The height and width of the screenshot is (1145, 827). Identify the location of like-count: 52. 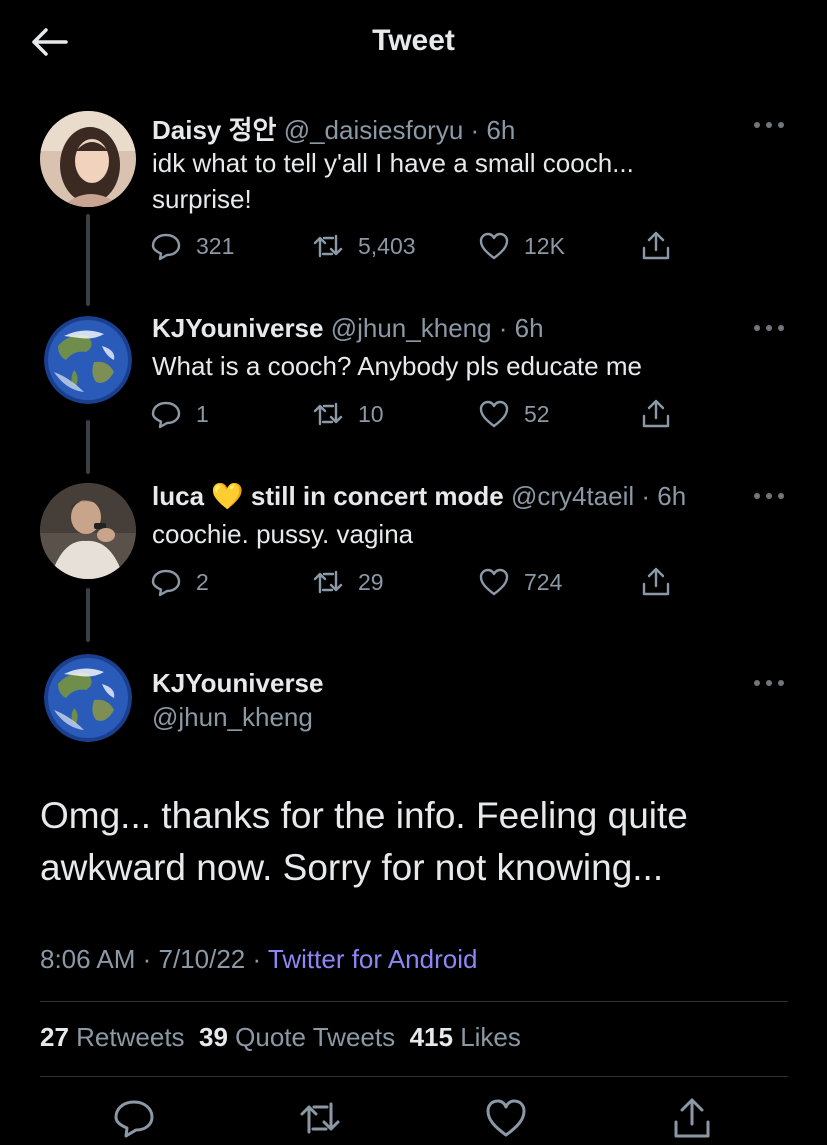
(537, 413).